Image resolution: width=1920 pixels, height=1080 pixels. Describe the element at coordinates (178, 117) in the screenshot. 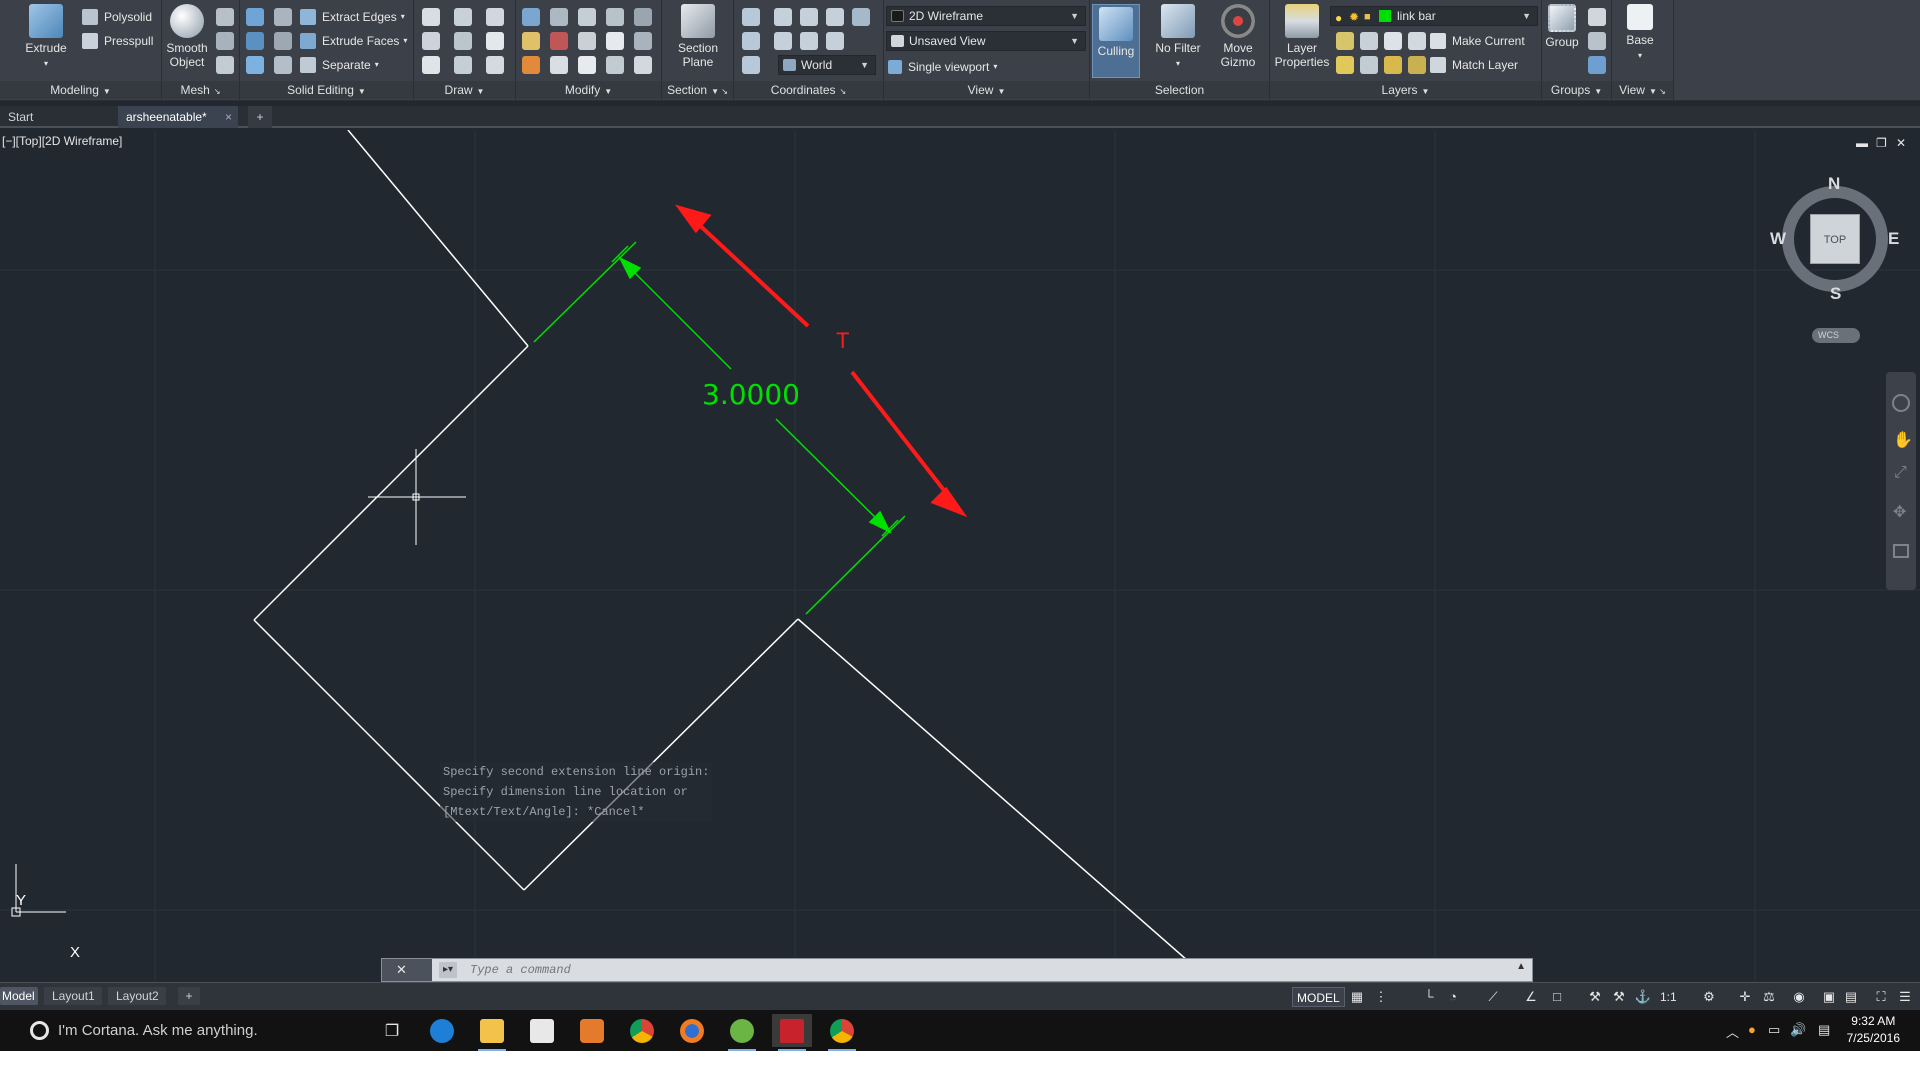

I see `tab-arsheenatable: arsheenatable* ×` at that location.